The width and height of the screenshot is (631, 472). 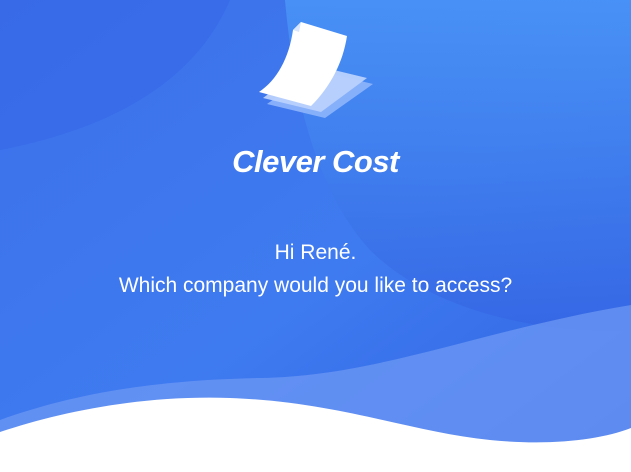 What do you see at coordinates (315, 161) in the screenshot?
I see `app-name: Clever Cost` at bounding box center [315, 161].